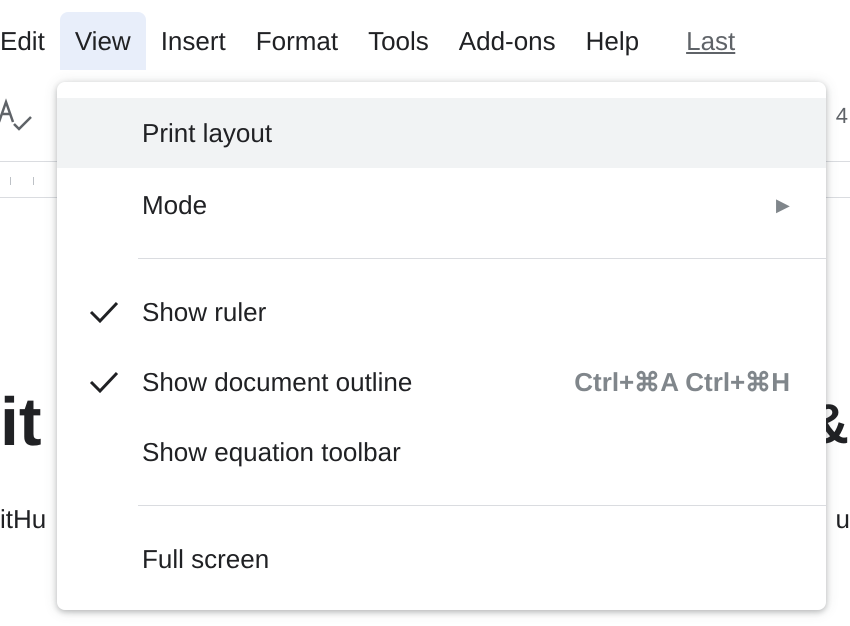 The image size is (850, 626). I want to click on last-edit-link: Last, so click(711, 41).